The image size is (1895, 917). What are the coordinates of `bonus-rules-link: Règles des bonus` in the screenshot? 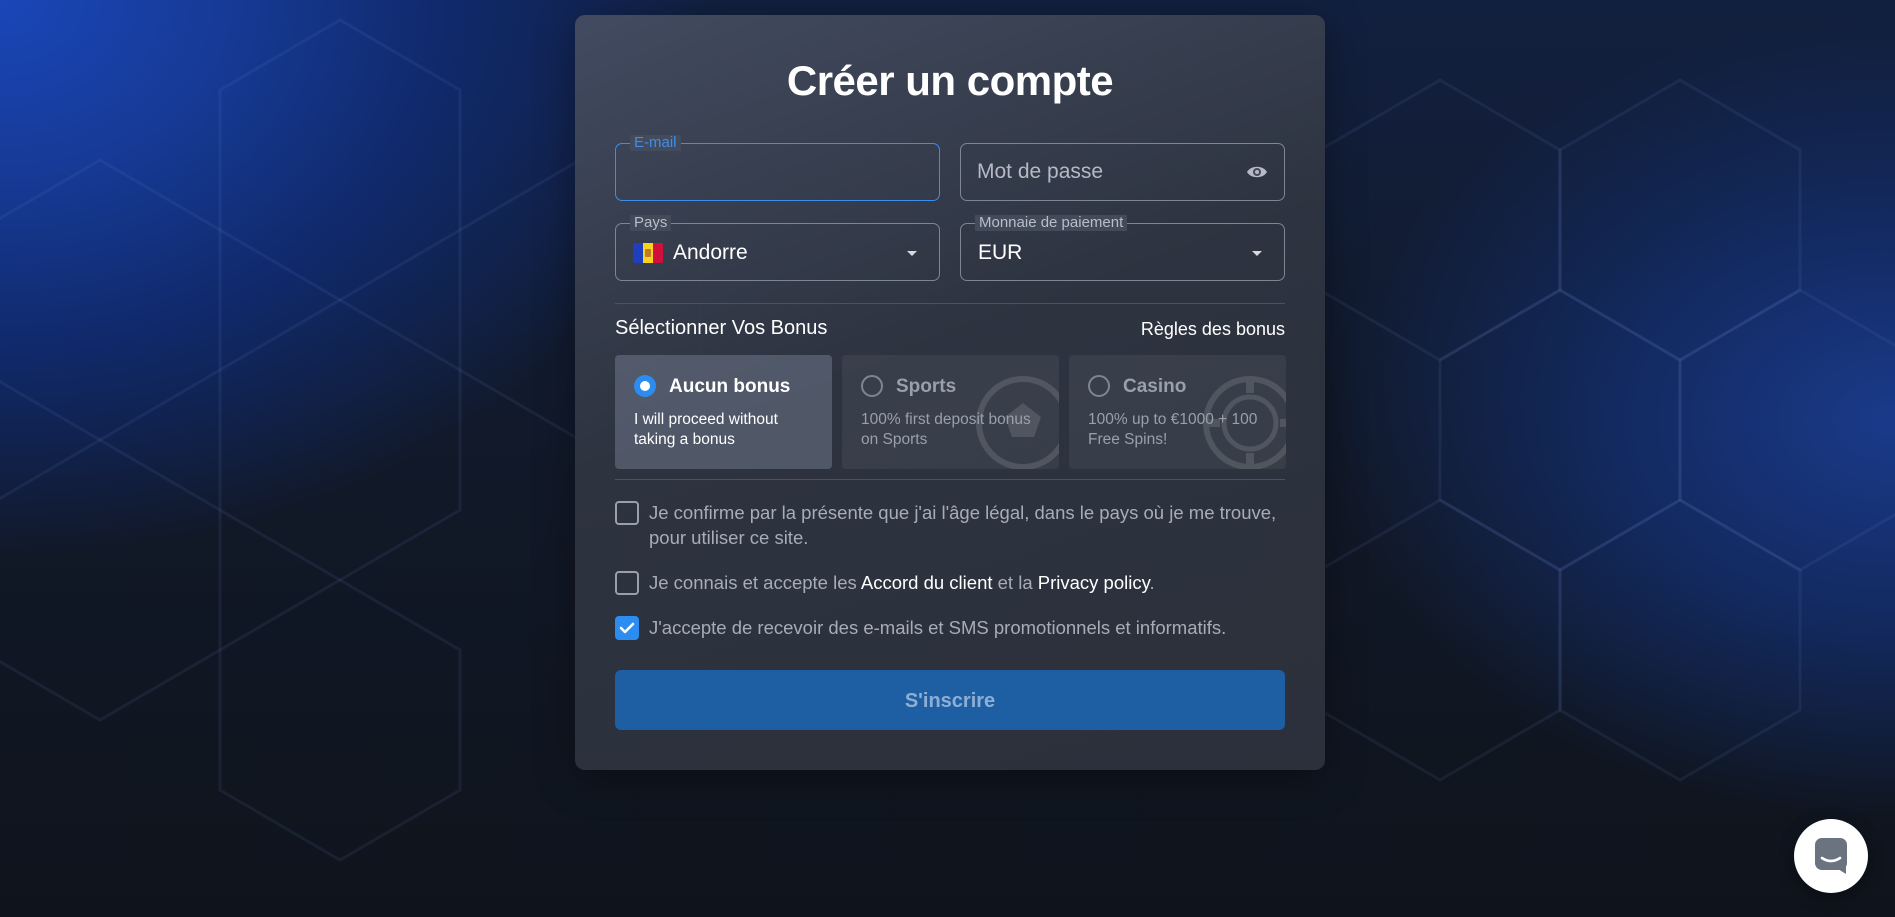 It's located at (1213, 329).